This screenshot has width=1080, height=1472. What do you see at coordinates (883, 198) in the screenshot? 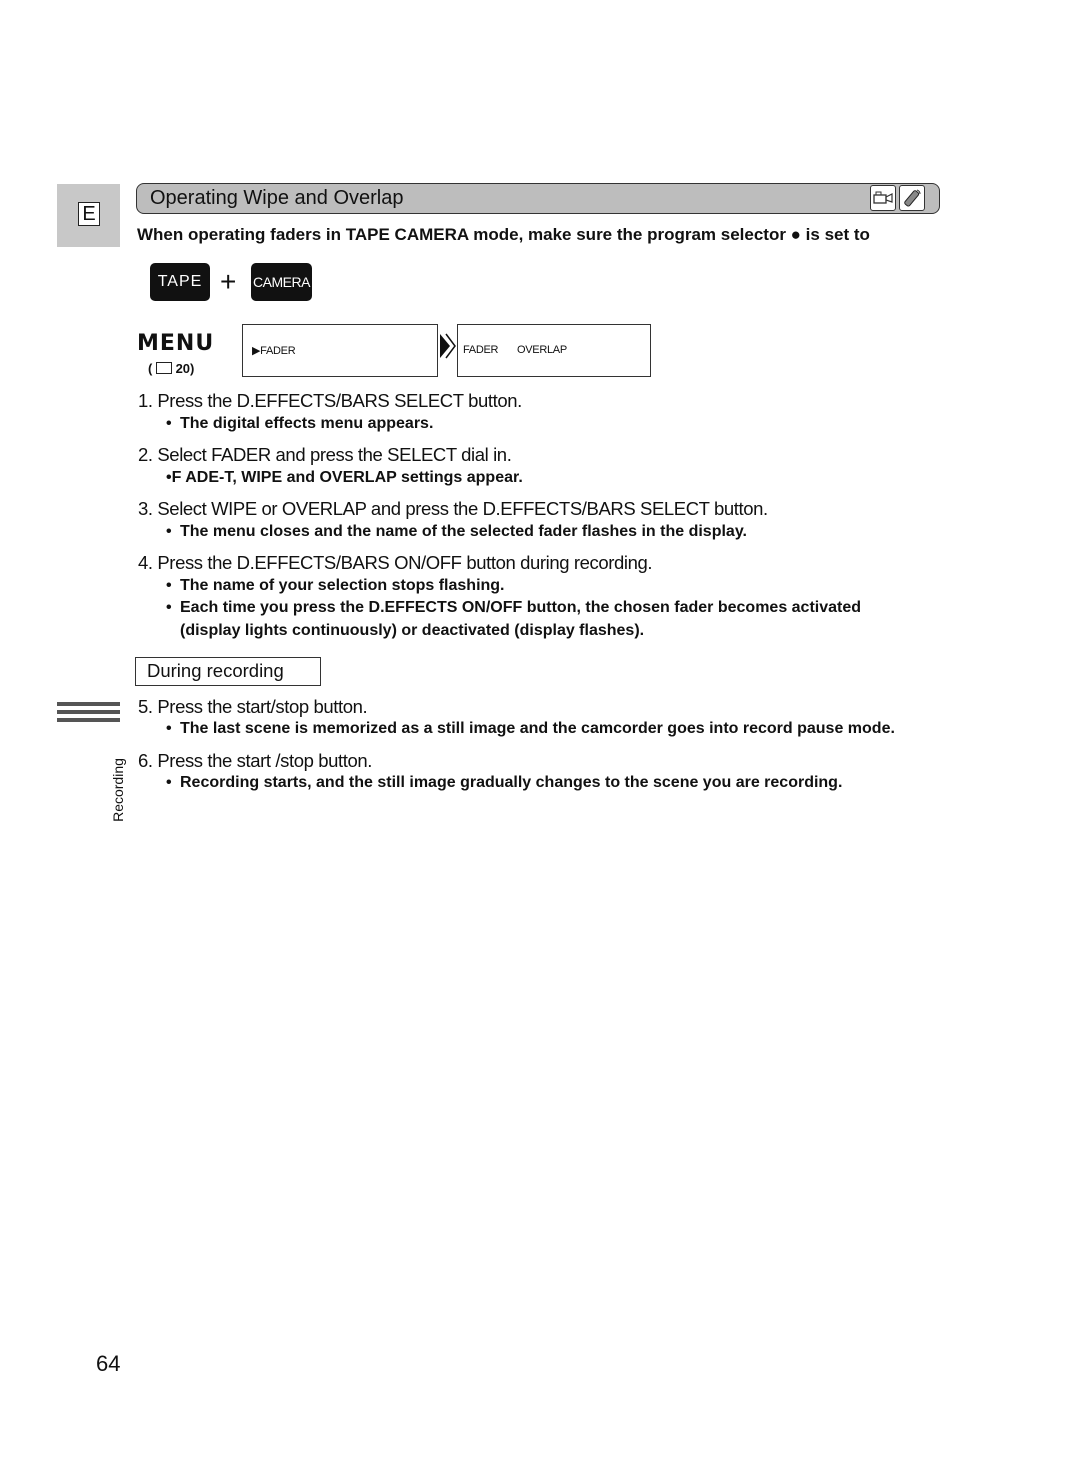
I see `camcorder-icon` at bounding box center [883, 198].